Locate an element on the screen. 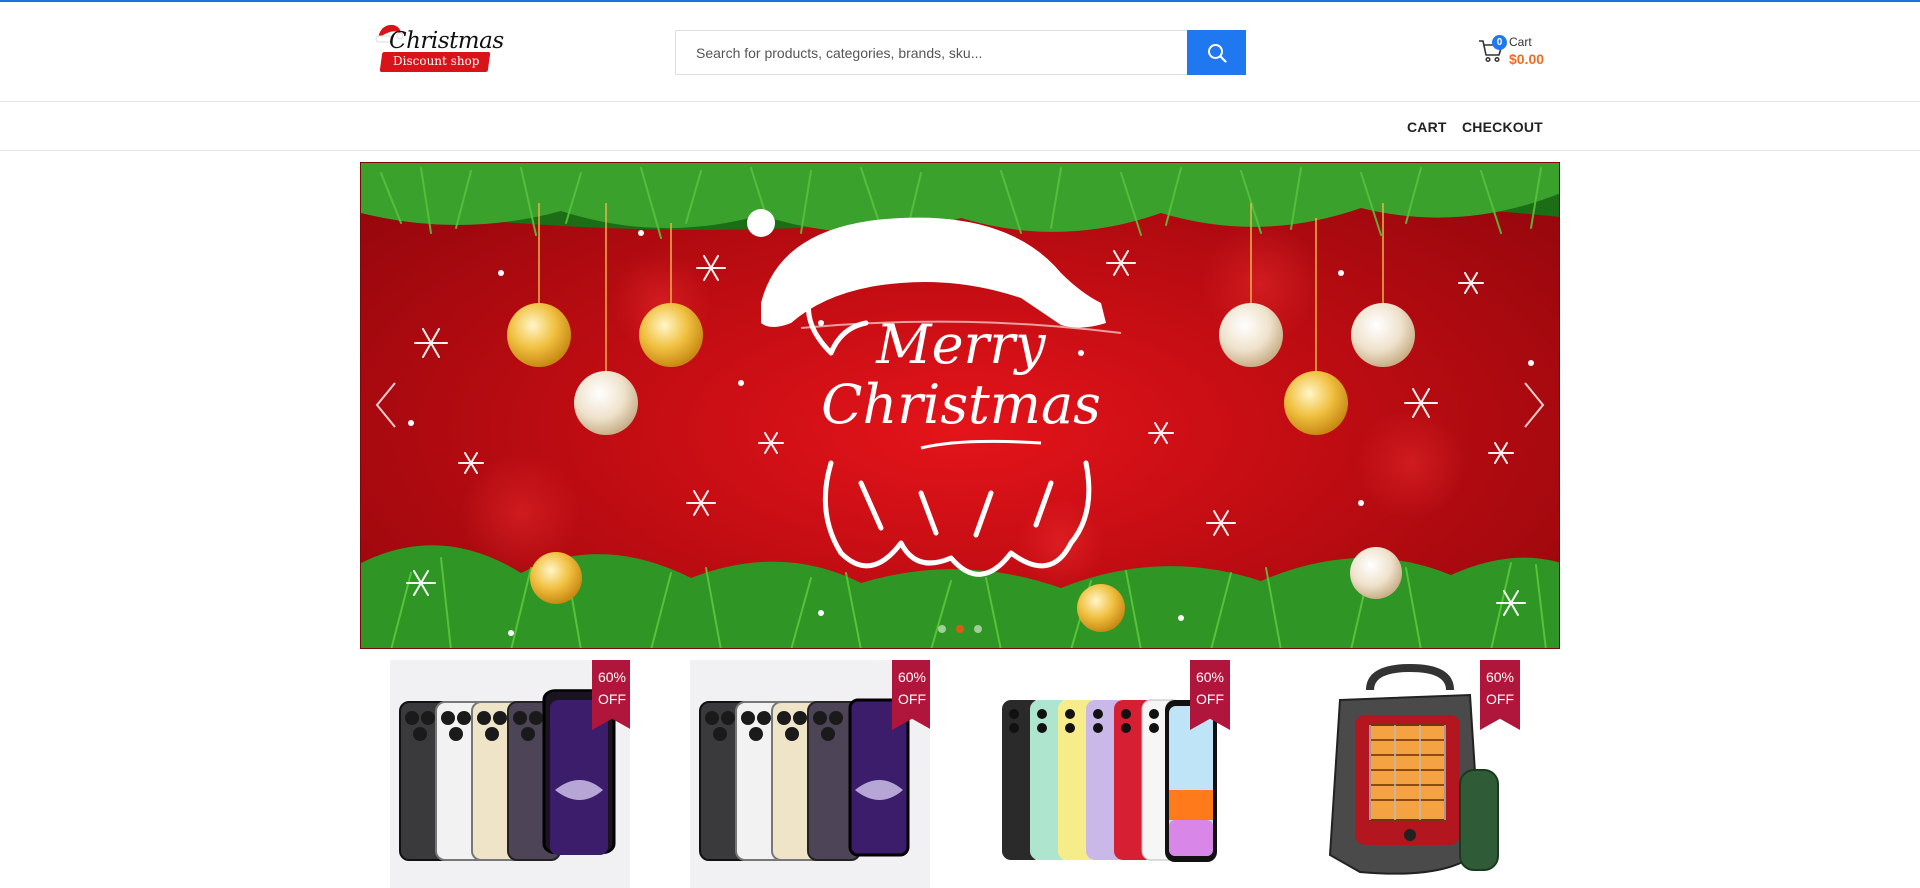 This screenshot has height=888, width=1920. slider-dot-active is located at coordinates (960, 629).